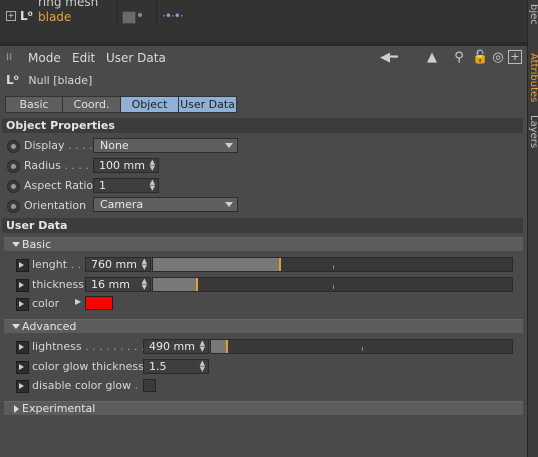 Image resolution: width=538 pixels, height=457 pixels. What do you see at coordinates (126, 165) in the screenshot?
I see `radius-input: 100 mm ▲ ▼` at bounding box center [126, 165].